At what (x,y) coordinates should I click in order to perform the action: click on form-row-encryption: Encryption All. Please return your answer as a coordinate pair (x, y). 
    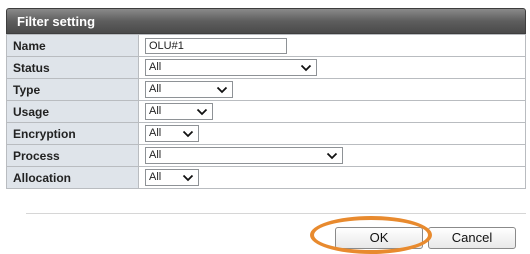
    Looking at the image, I should click on (266, 133).